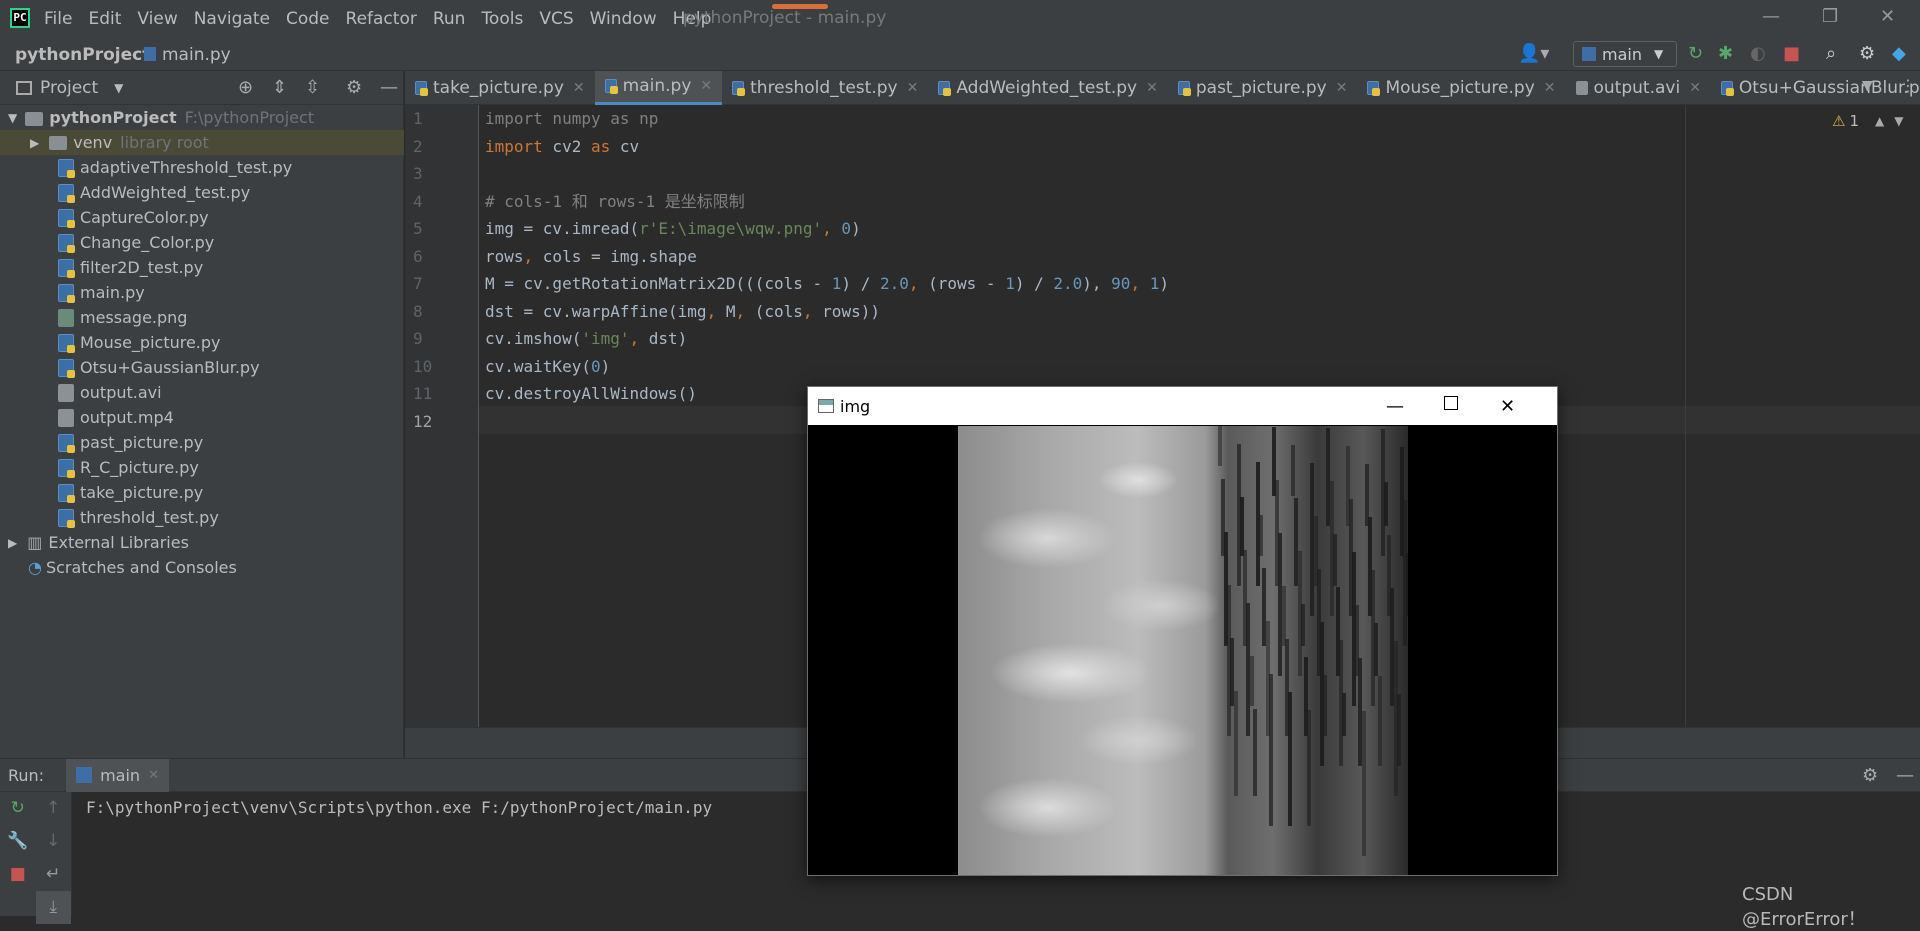  What do you see at coordinates (117, 775) in the screenshot?
I see `run-tab-main: main ✕` at bounding box center [117, 775].